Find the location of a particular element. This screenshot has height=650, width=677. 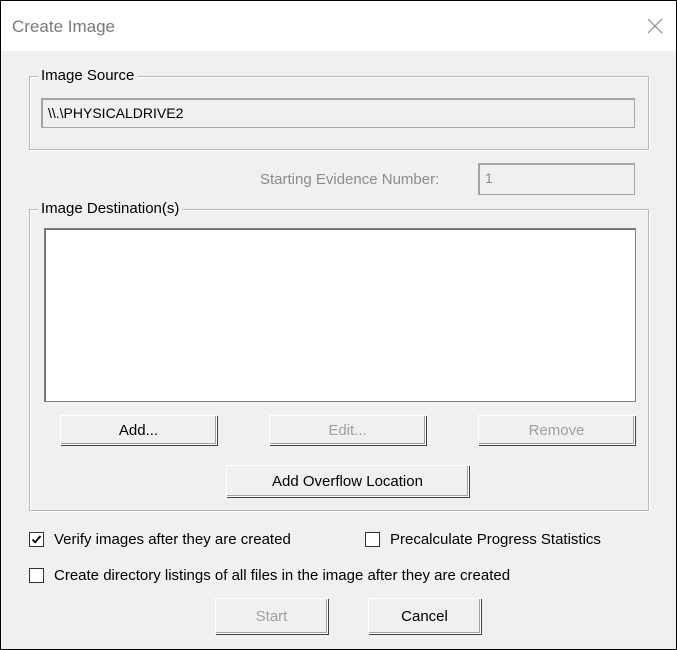

add-overflow-location-button: Add Overflow Location is located at coordinates (347, 481).